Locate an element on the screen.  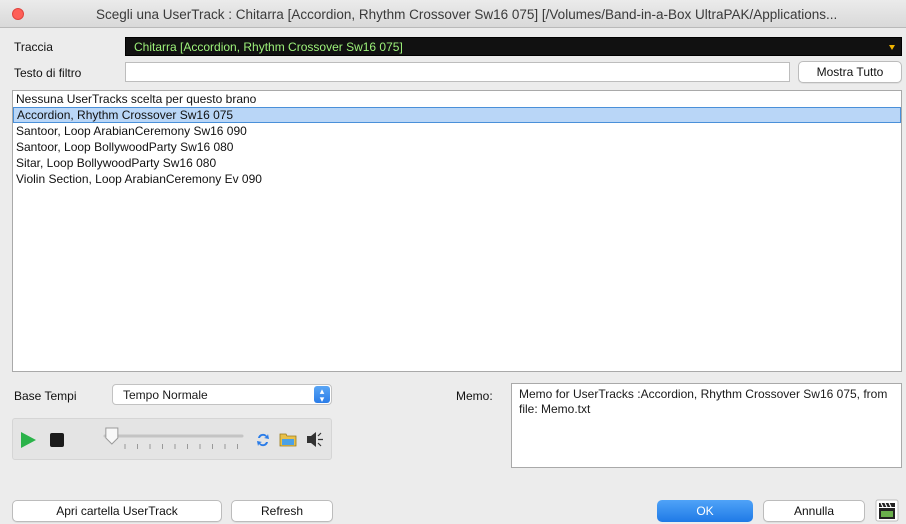
filter-input is located at coordinates (457, 72).